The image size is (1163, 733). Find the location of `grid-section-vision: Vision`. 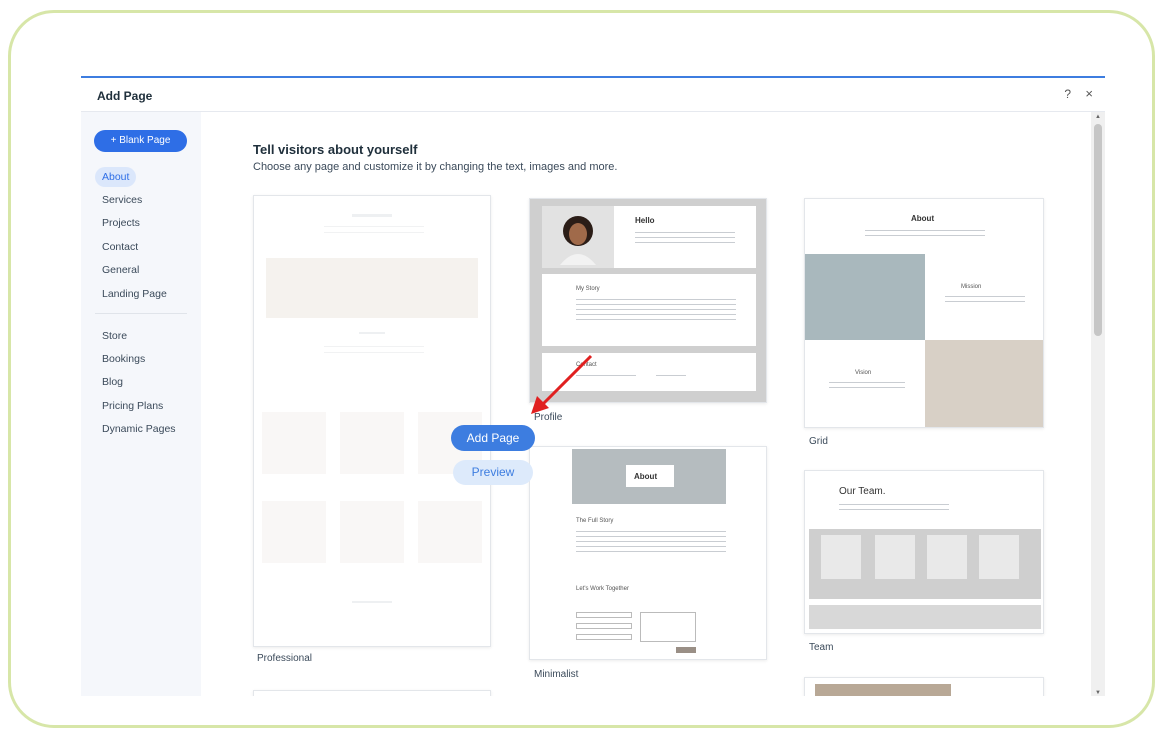

grid-section-vision: Vision is located at coordinates (863, 373).